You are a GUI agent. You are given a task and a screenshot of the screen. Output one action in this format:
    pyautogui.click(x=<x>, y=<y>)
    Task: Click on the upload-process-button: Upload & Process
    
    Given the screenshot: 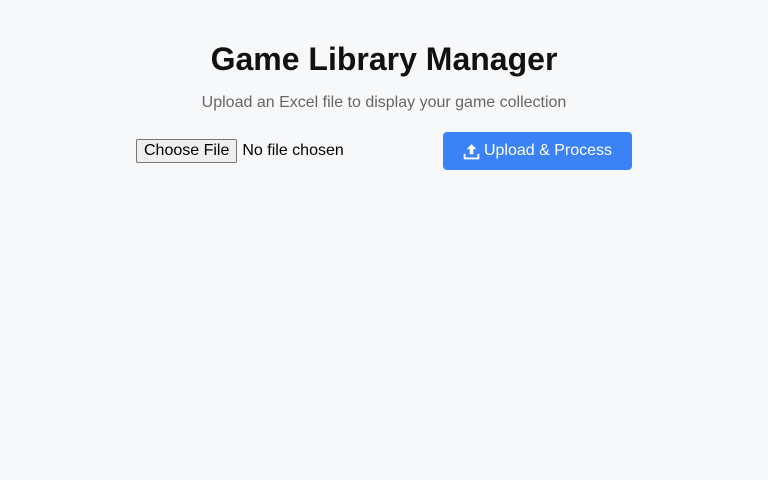 What is the action you would take?
    pyautogui.click(x=537, y=151)
    